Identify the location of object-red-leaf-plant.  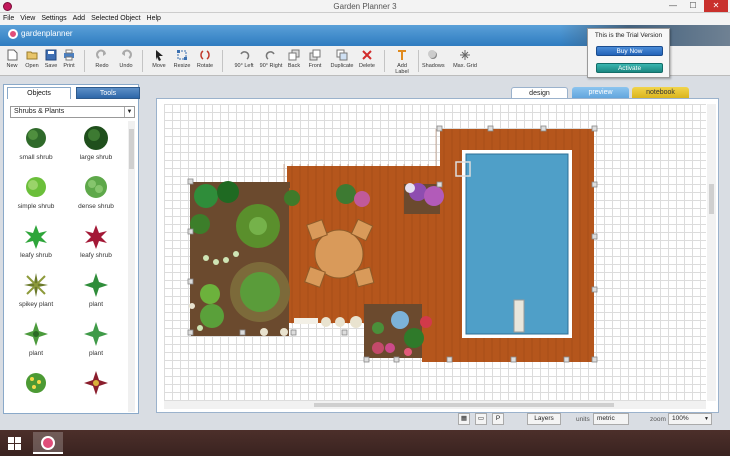
(96, 389).